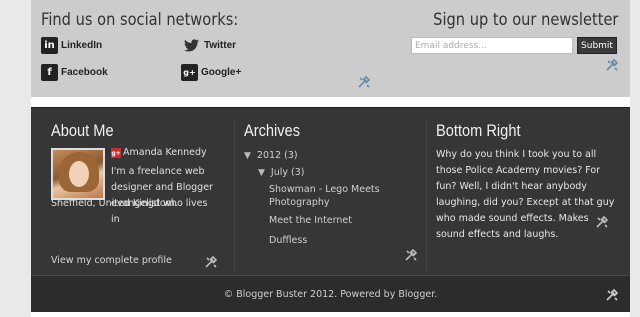  I want to click on social-label-googleplus: Google+, so click(221, 72).